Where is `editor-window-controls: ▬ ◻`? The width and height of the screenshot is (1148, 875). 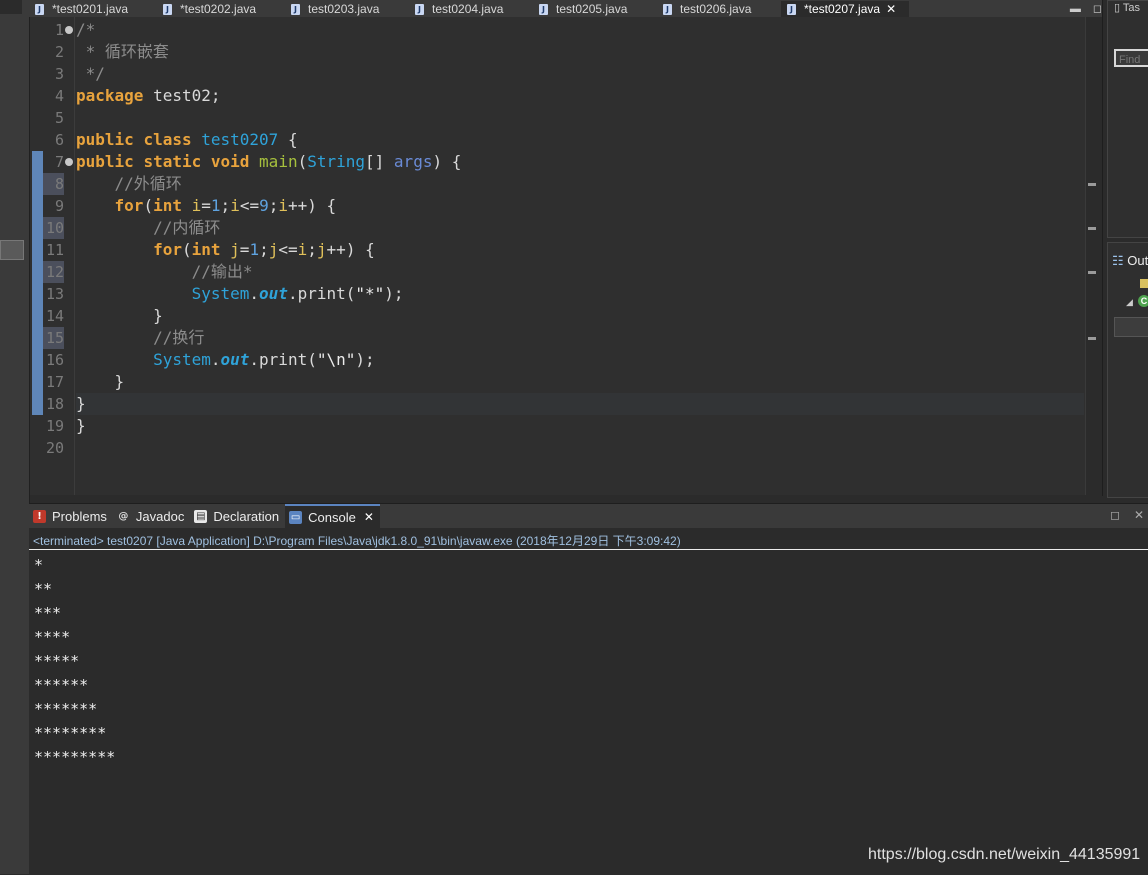 editor-window-controls: ▬ ◻ is located at coordinates (1074, 8).